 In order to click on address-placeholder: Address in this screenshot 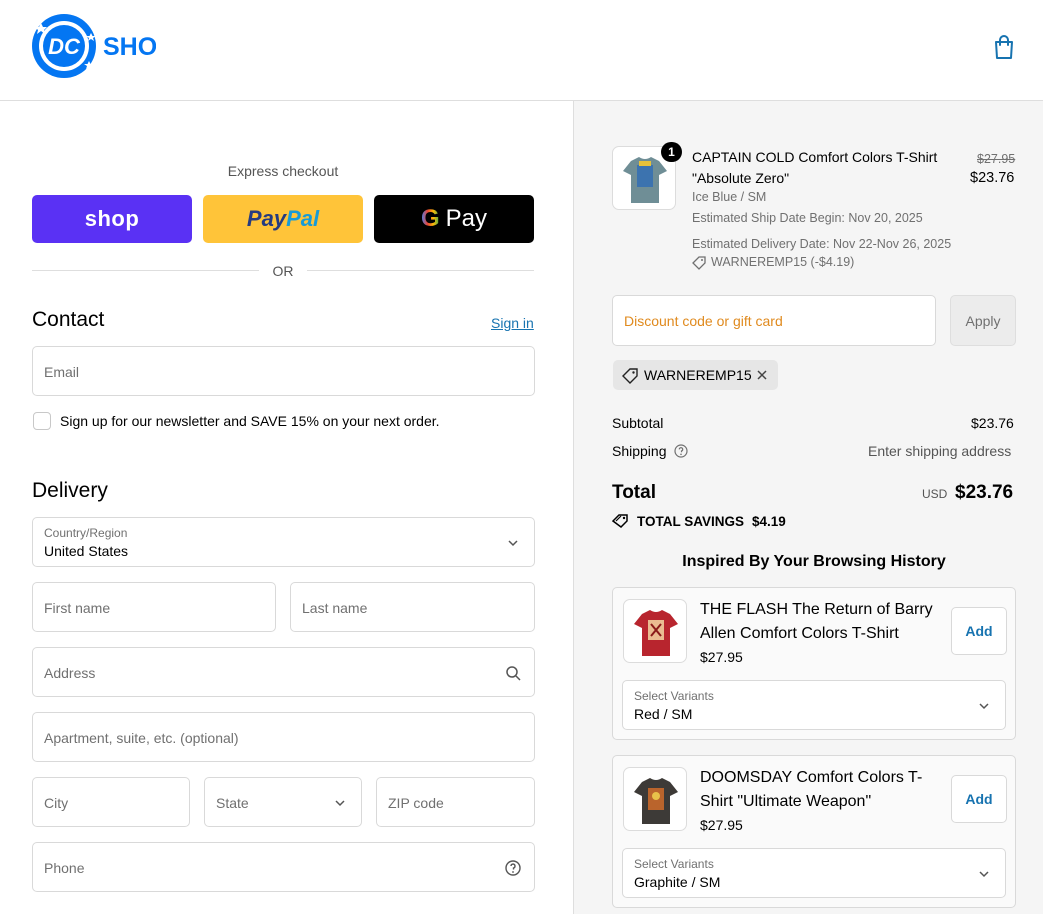, I will do `click(70, 673)`.